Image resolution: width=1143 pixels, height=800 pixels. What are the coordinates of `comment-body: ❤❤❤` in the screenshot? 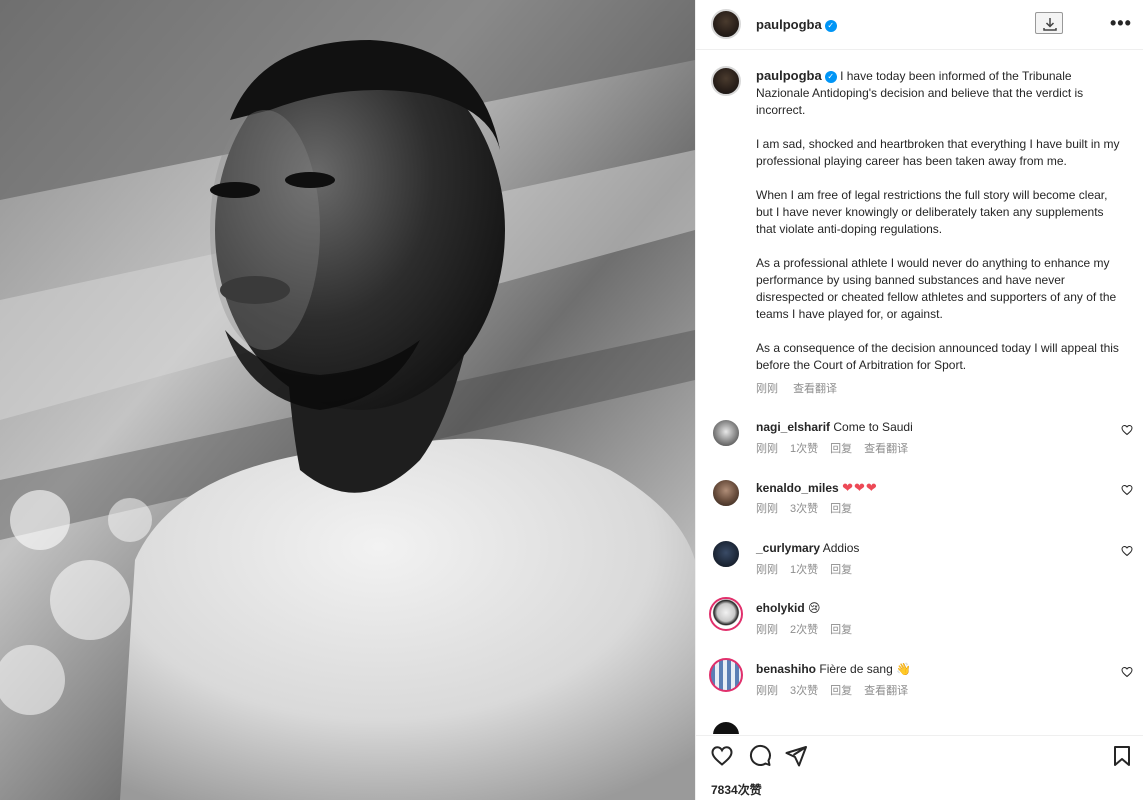 It's located at (860, 487).